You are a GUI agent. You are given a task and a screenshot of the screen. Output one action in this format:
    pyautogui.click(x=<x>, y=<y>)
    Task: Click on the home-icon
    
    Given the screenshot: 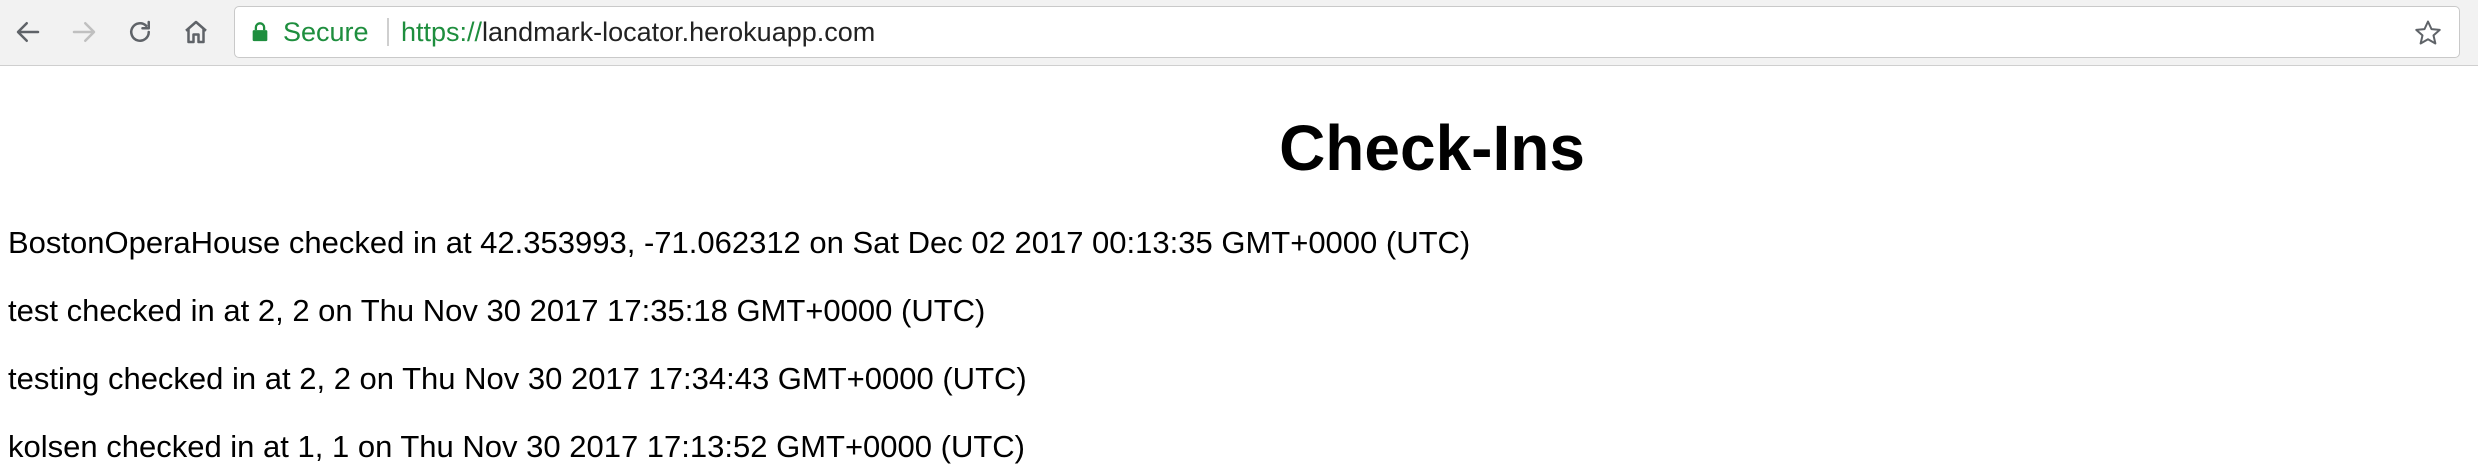 What is the action you would take?
    pyautogui.click(x=196, y=32)
    